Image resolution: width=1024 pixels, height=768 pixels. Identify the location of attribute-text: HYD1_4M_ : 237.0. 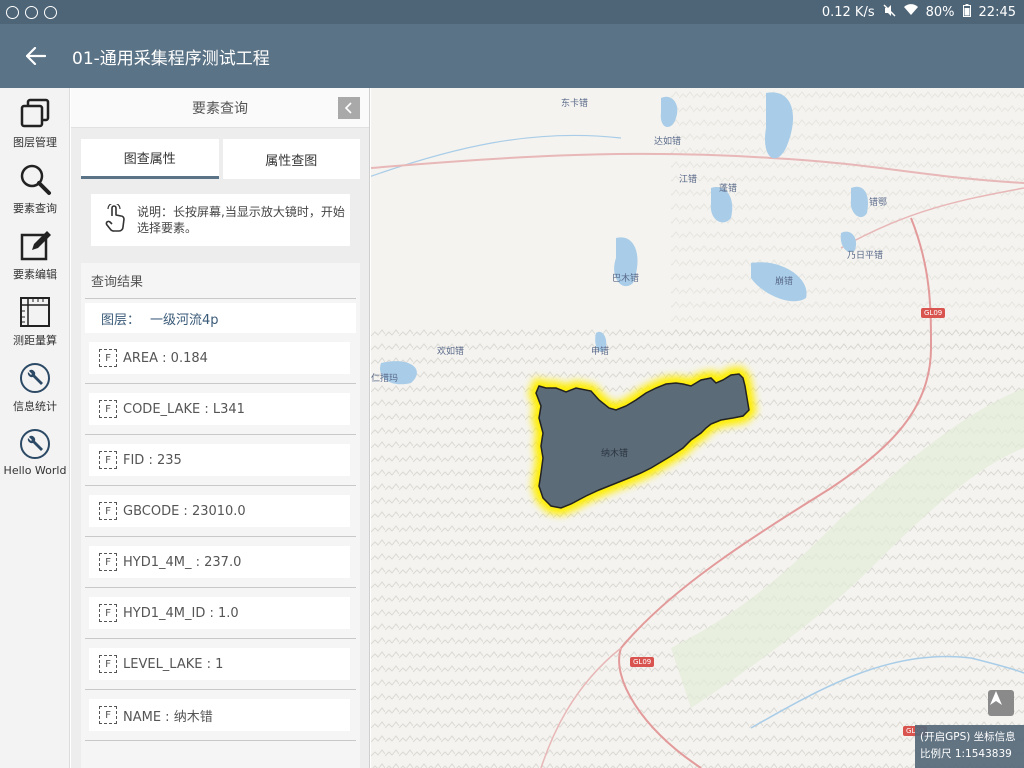
(182, 562).